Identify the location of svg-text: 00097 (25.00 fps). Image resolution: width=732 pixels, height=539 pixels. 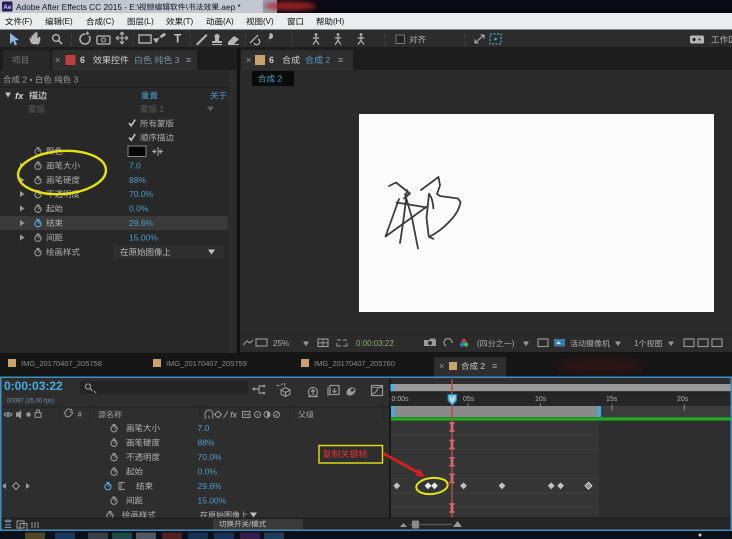
(30, 402).